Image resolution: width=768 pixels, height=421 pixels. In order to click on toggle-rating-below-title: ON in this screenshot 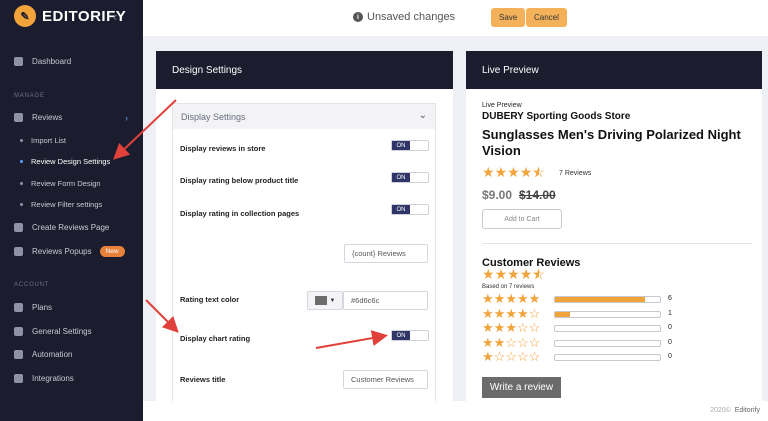, I will do `click(410, 177)`.